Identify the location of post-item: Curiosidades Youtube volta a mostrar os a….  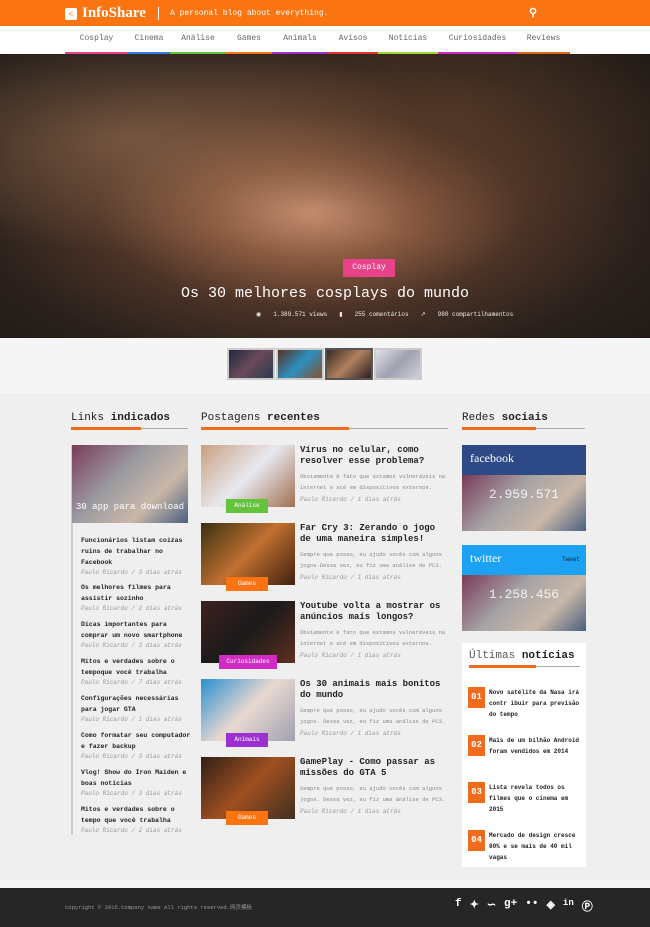
(326, 636).